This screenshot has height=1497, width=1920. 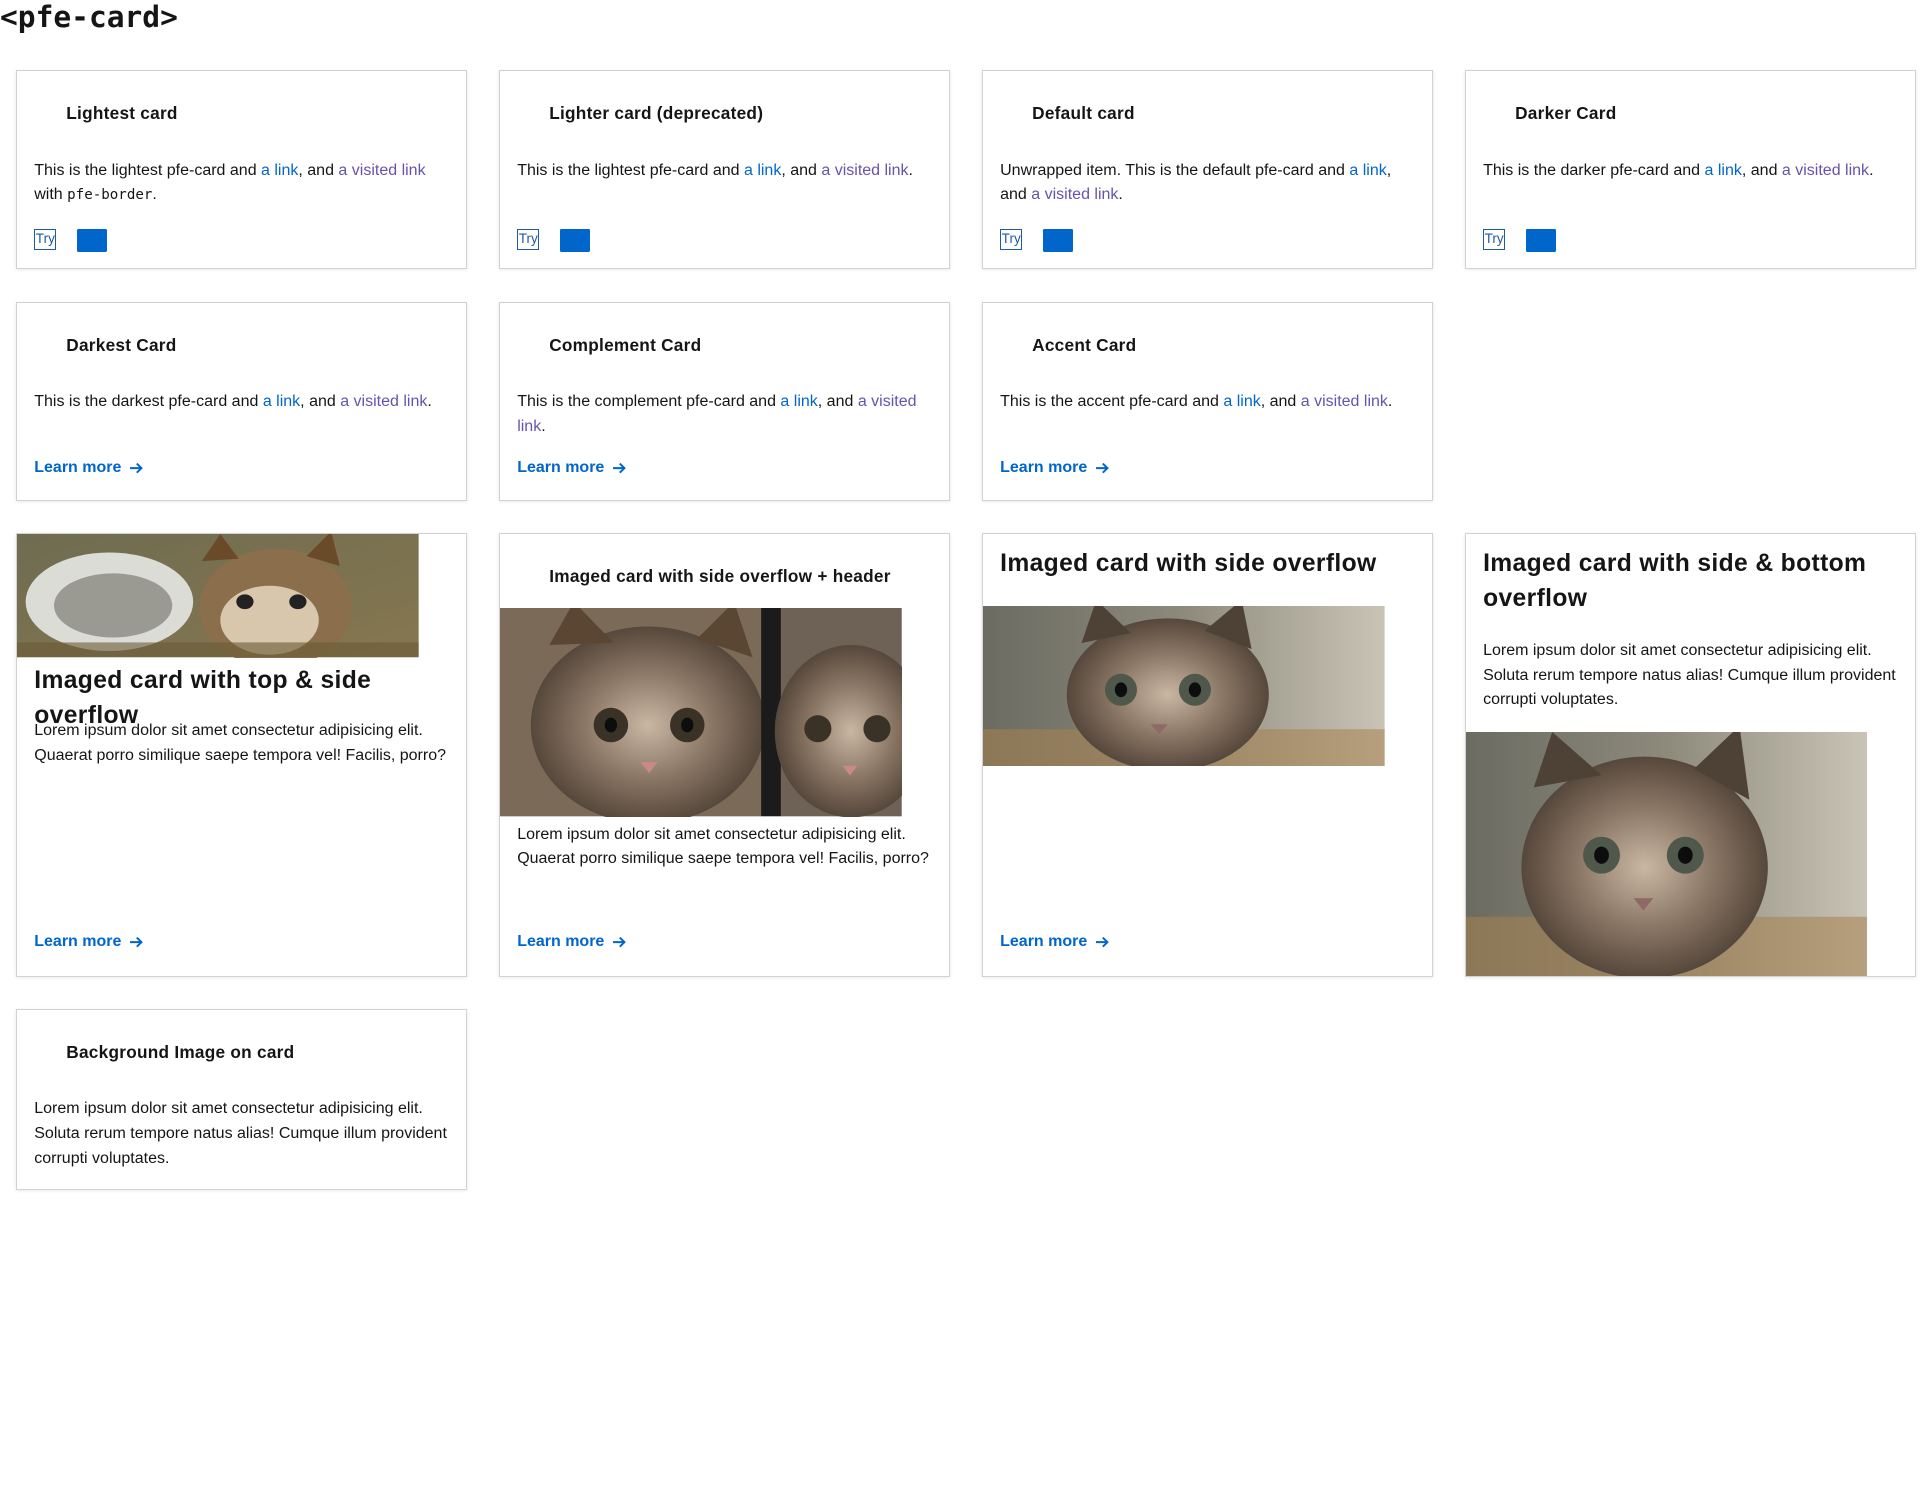 What do you see at coordinates (122, 113) in the screenshot?
I see `card-title: Lightest card` at bounding box center [122, 113].